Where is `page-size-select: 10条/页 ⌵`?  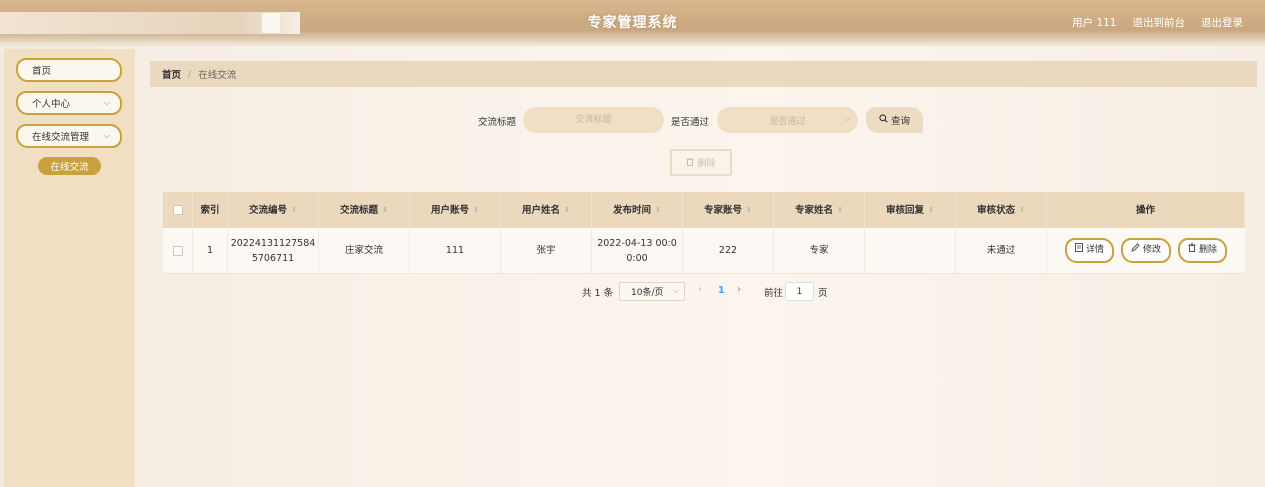
page-size-select: 10条/页 ⌵ is located at coordinates (652, 291).